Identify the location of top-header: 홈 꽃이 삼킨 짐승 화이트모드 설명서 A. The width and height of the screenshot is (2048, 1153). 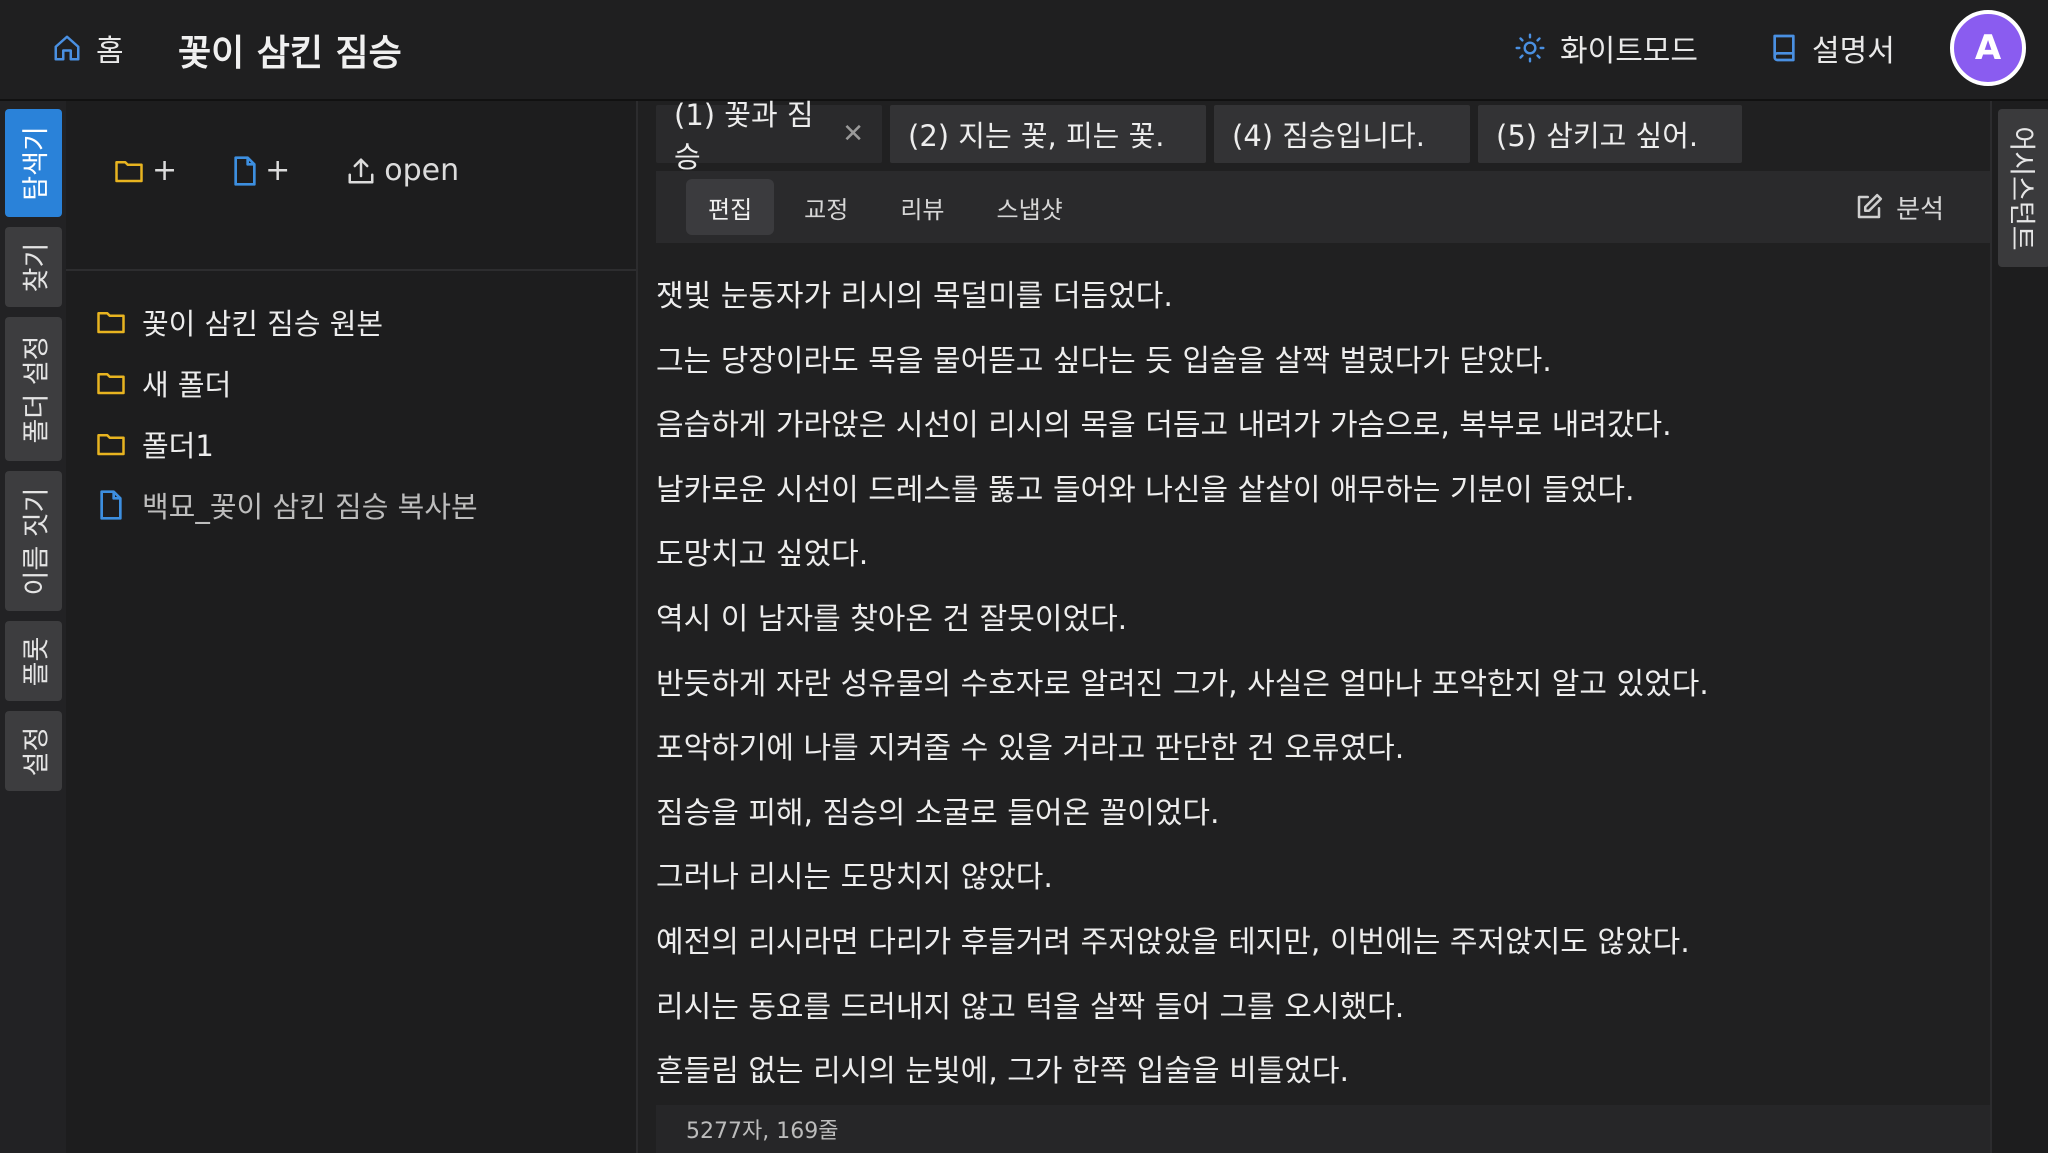
(1024, 50).